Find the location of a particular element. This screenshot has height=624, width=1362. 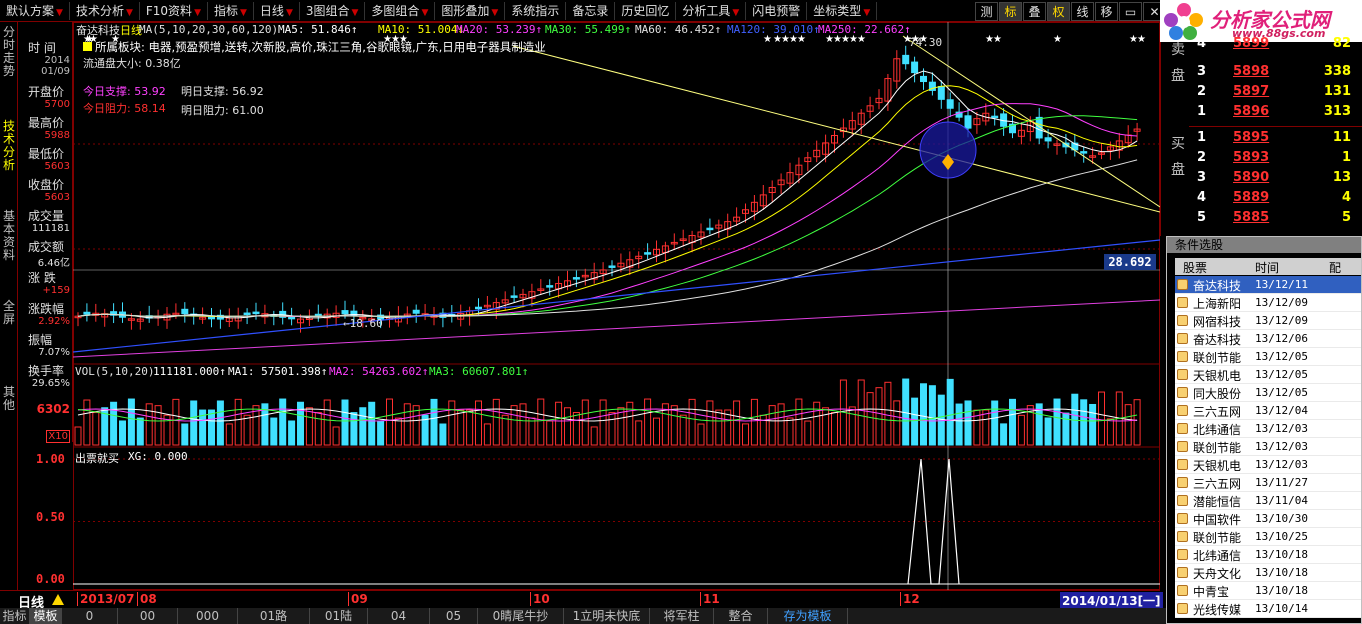

screener-row: 网宿科技 13/12/09 is located at coordinates (1268, 321).